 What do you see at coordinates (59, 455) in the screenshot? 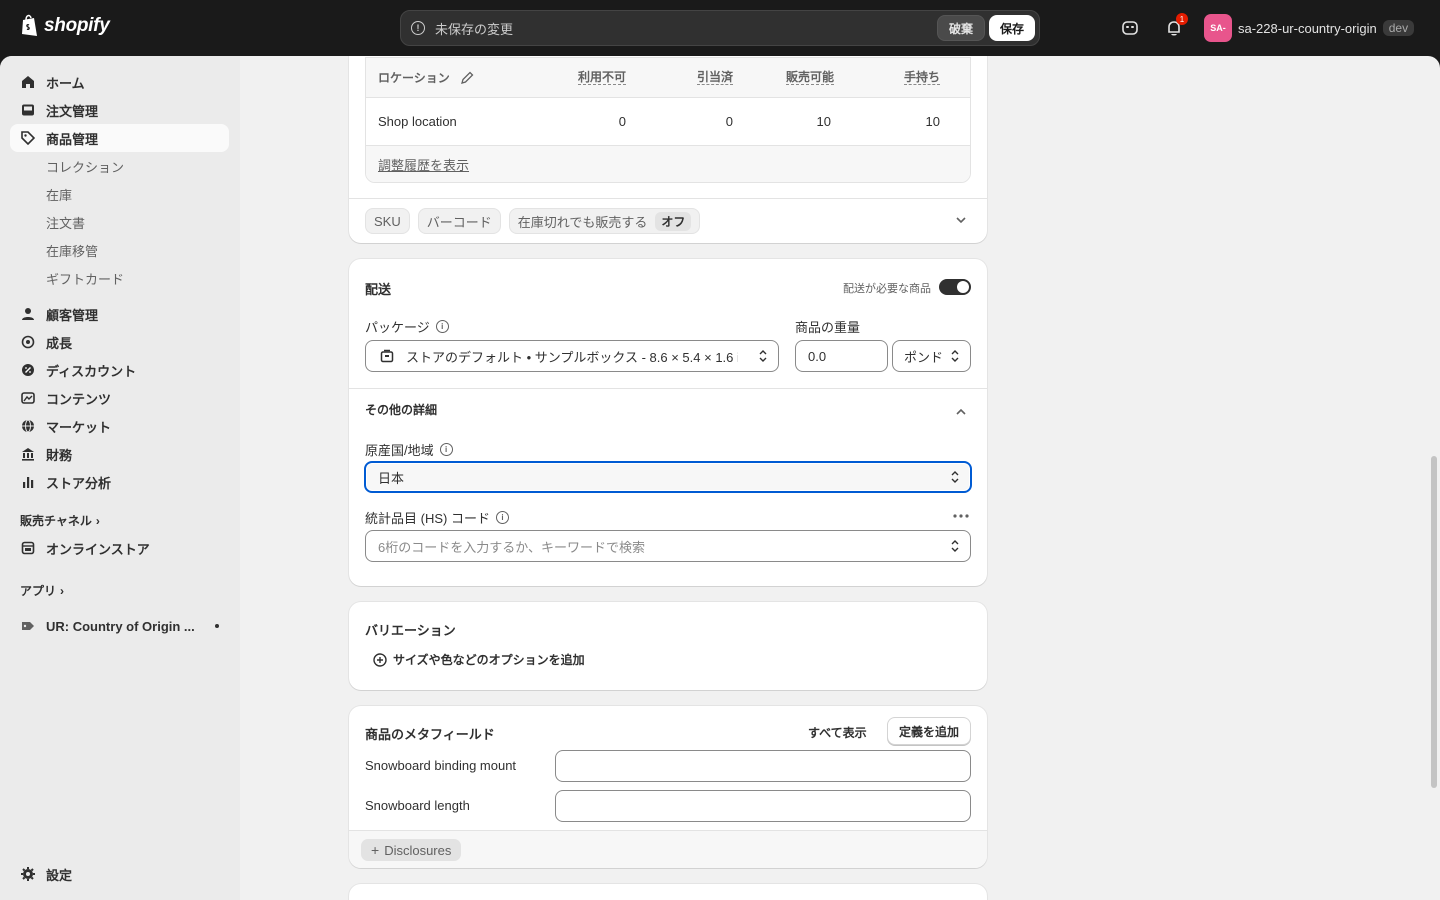
I see `sidebar-item-label: 財務` at bounding box center [59, 455].